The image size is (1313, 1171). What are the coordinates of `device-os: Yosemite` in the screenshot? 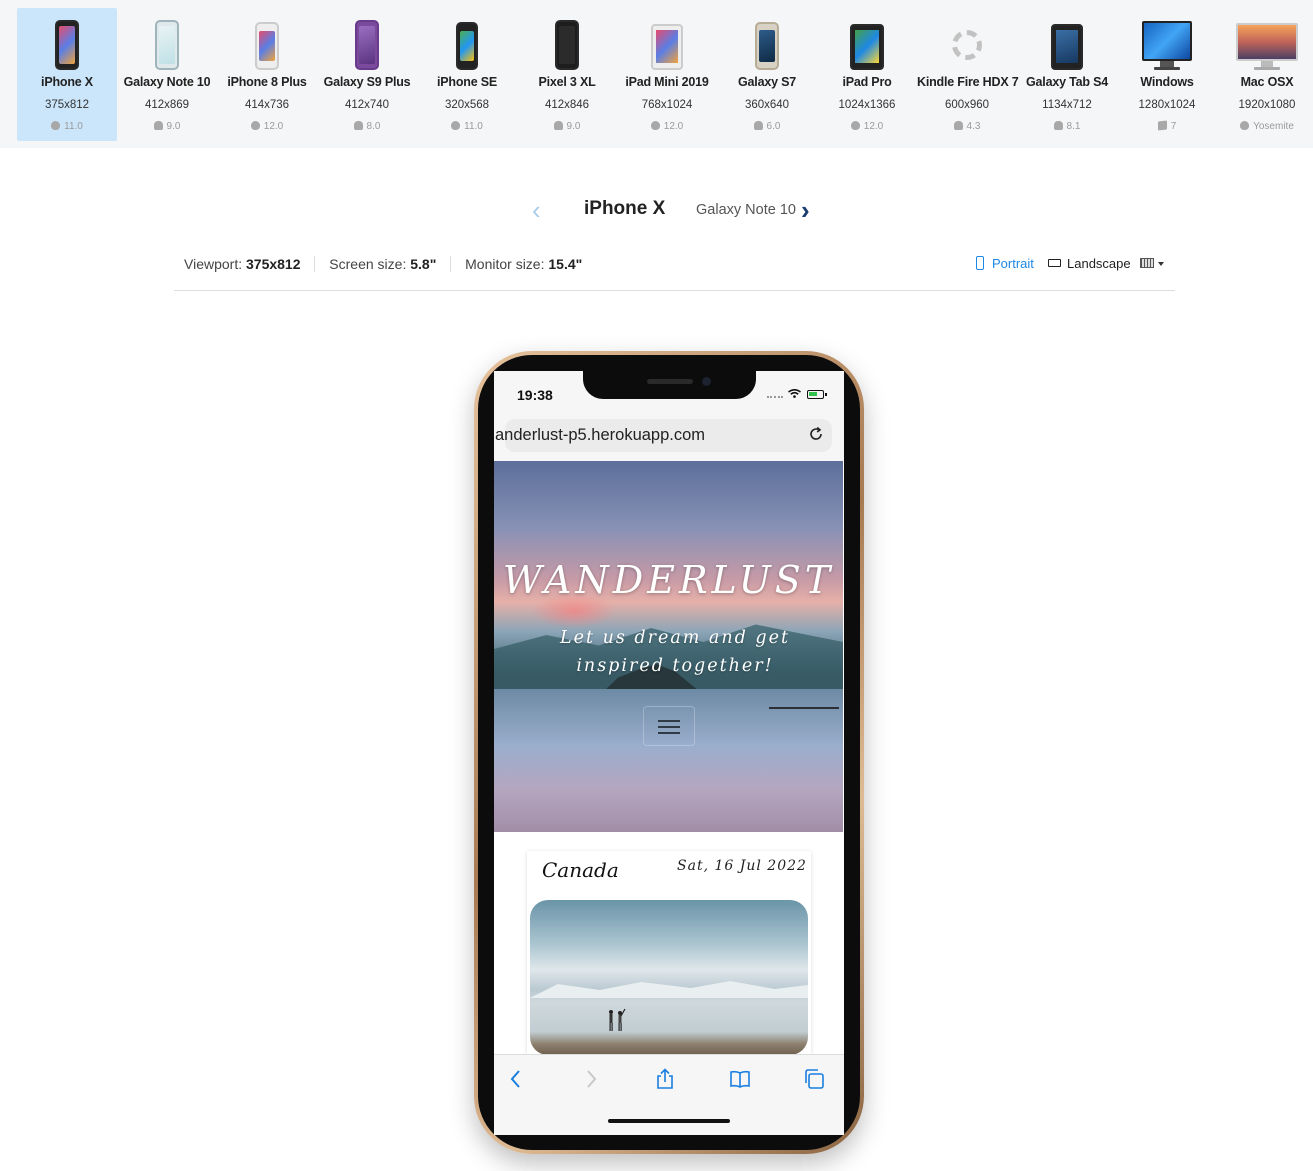 It's located at (1265, 126).